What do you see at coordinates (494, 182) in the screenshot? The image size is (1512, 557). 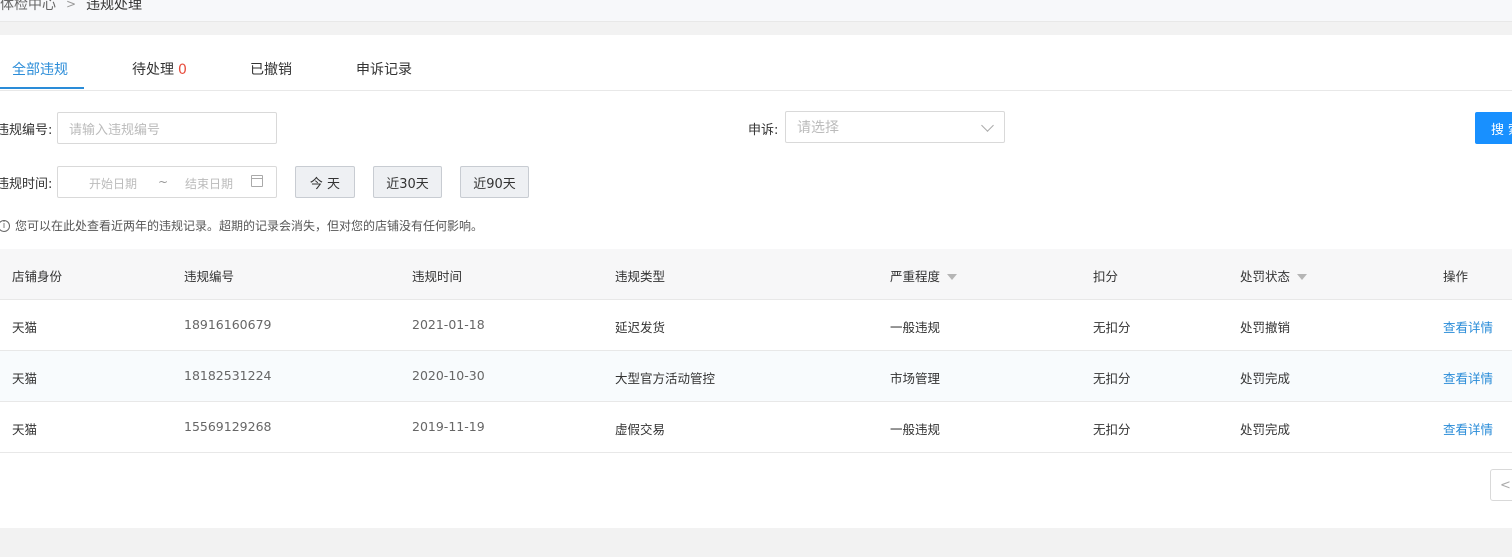 I see `last-90-days-button: 近90天` at bounding box center [494, 182].